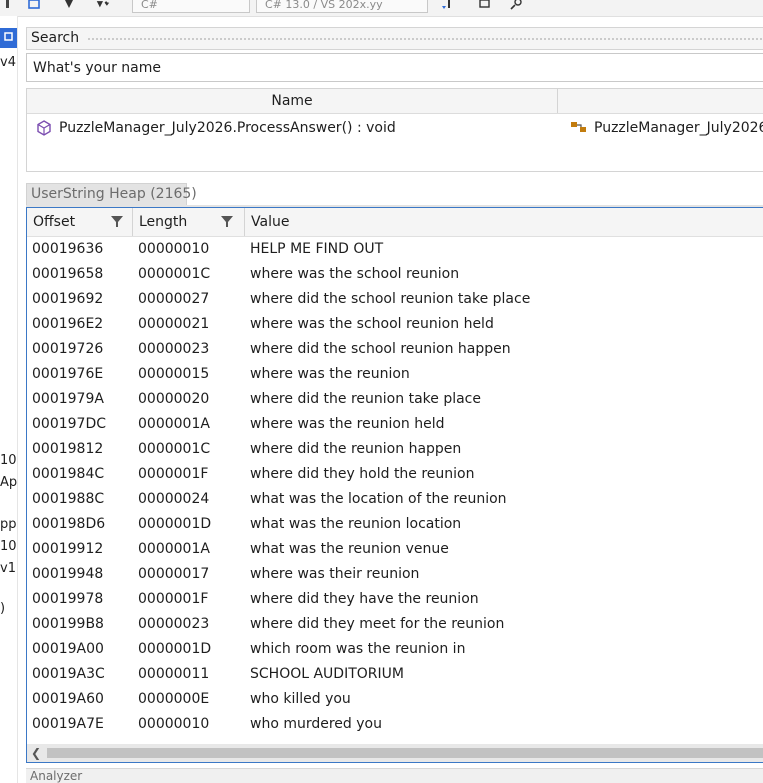 The height and width of the screenshot is (783, 763). Describe the element at coordinates (189, 222) in the screenshot. I see `column-header-length: Length` at that location.